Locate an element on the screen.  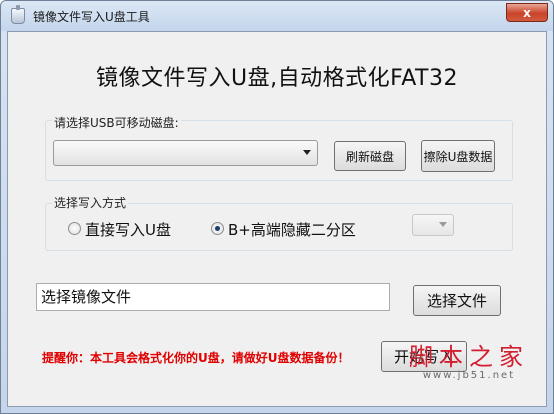
usb-group-label: 请选择USB可移动磁盘: is located at coordinates (116, 122).